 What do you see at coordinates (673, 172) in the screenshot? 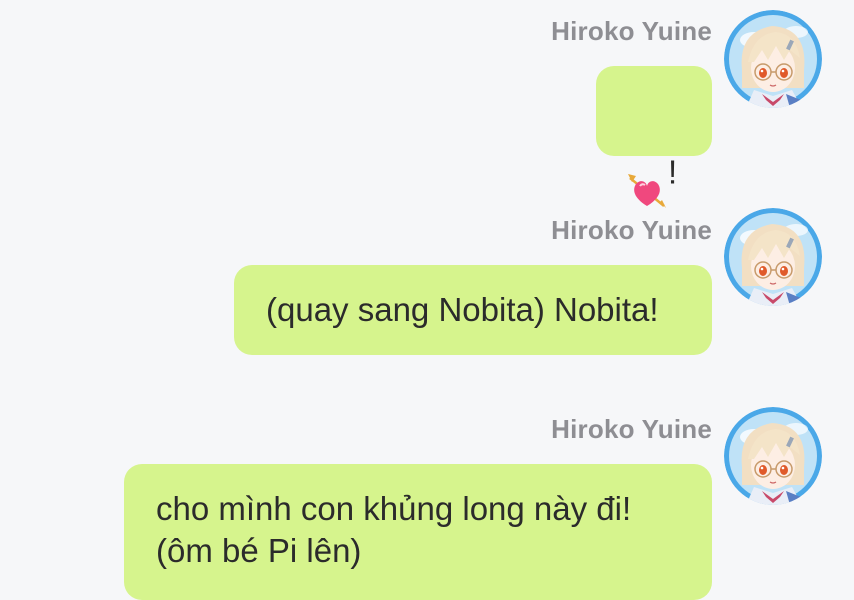
I see `message-text: !` at bounding box center [673, 172].